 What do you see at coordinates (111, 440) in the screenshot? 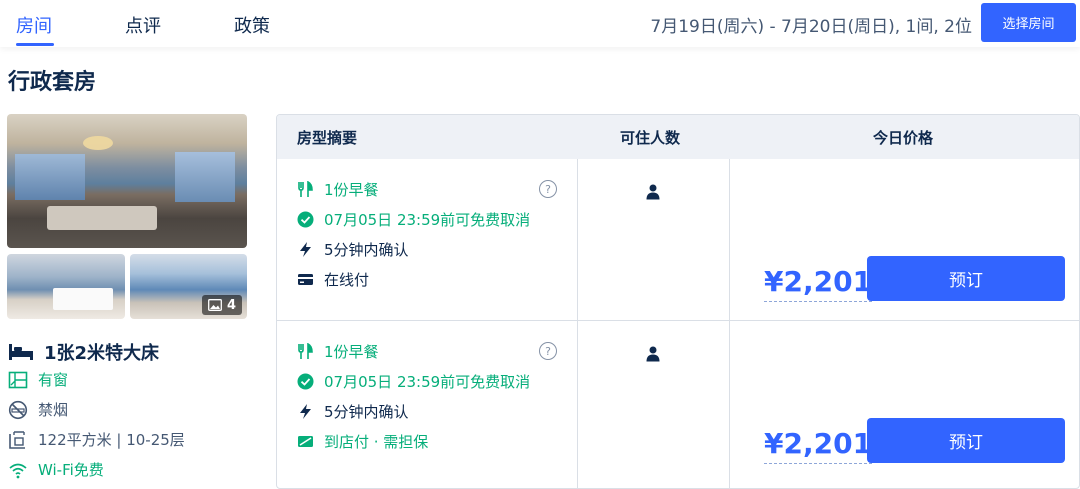
I see `feature-label: 122平方米 | 10-25层` at bounding box center [111, 440].